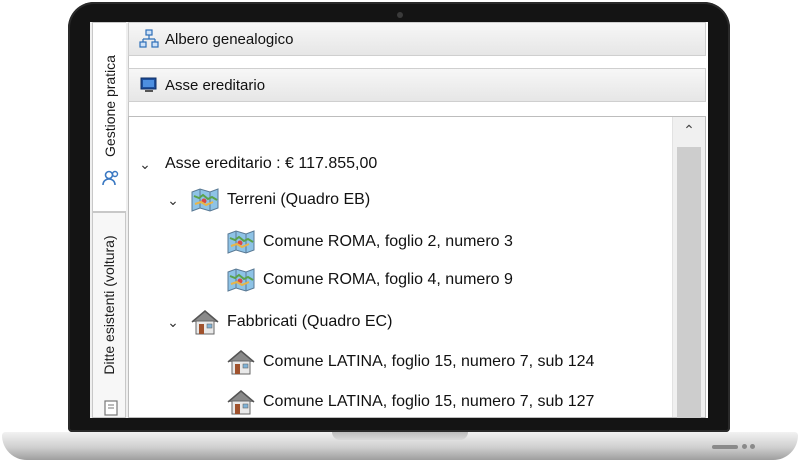 The image size is (800, 466). I want to click on computer-icon, so click(148, 84).